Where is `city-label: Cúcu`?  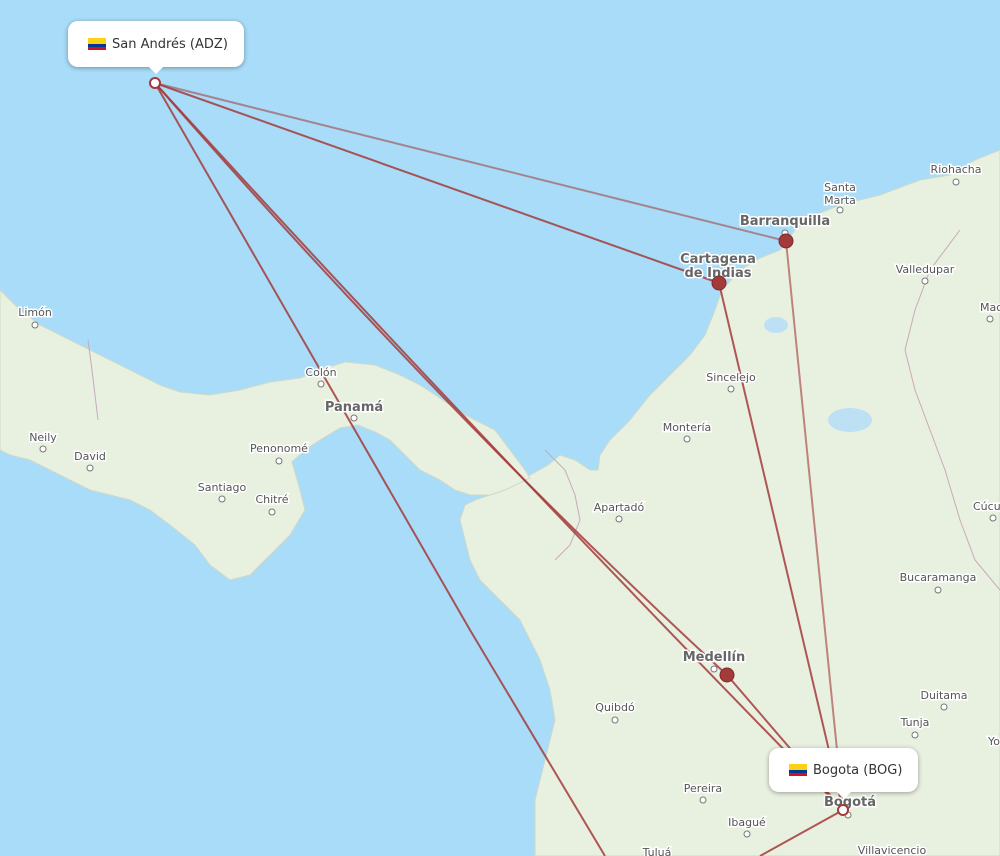 city-label: Cúcu is located at coordinates (986, 506).